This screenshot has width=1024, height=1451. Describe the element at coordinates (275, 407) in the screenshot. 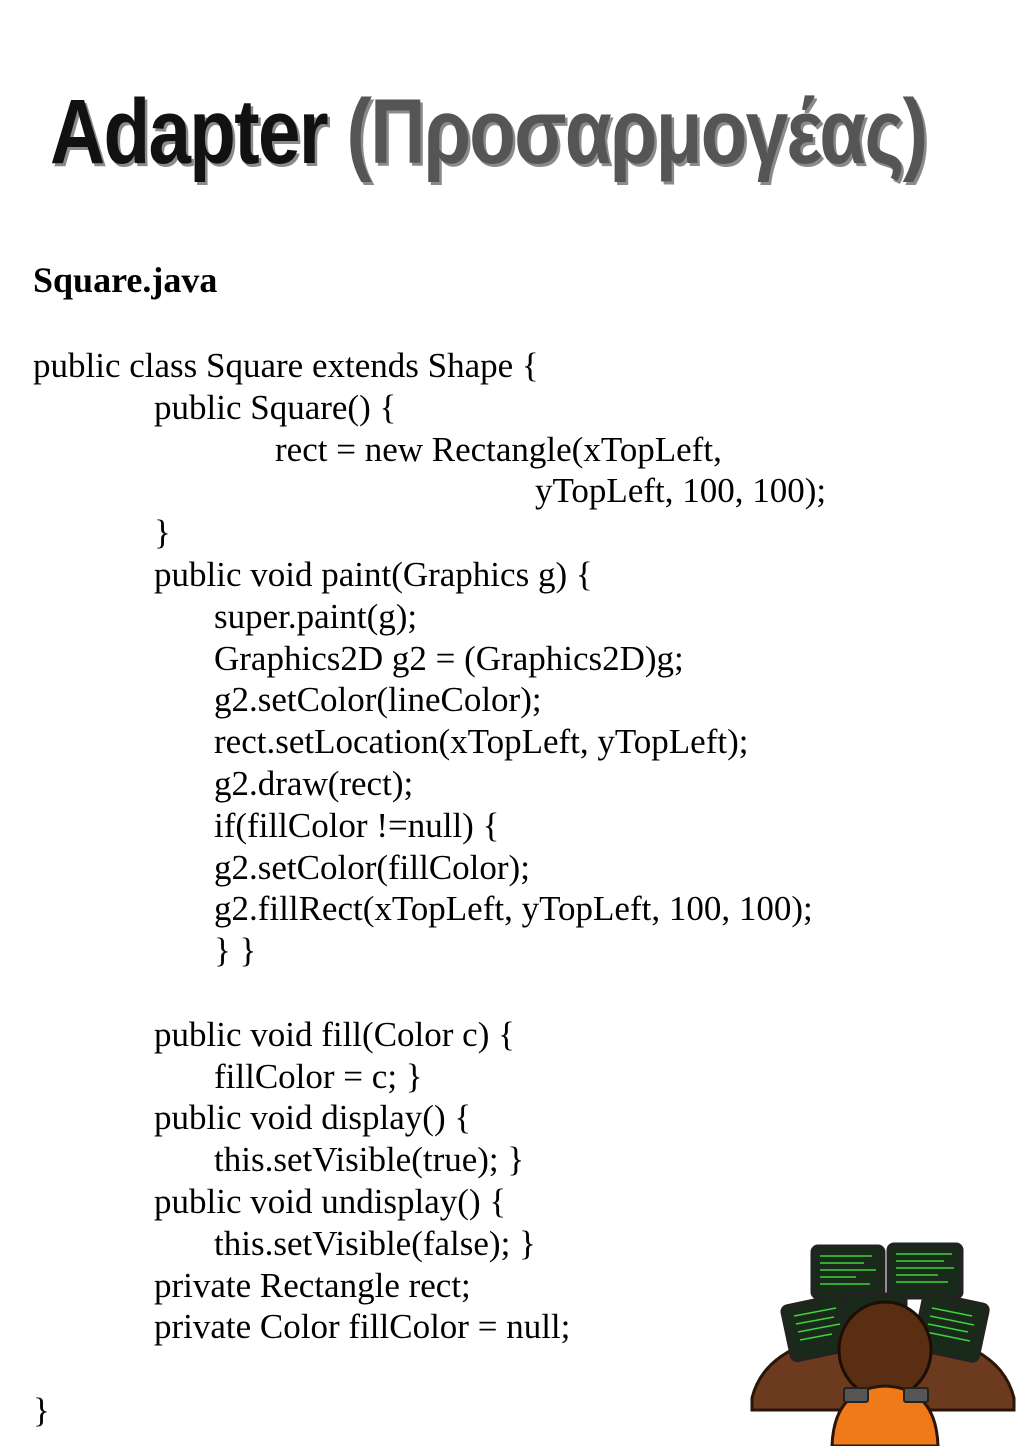

I see `code-line: public Square() {` at that location.